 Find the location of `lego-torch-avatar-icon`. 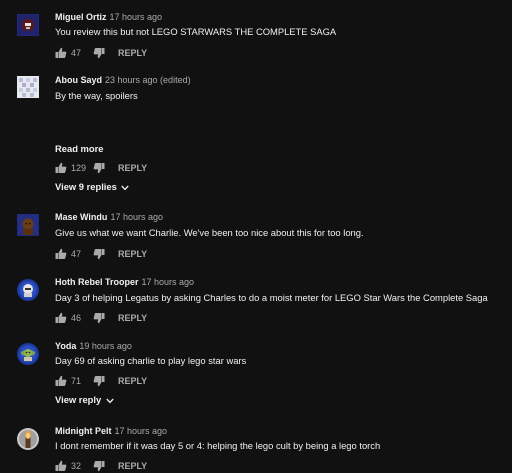

lego-torch-avatar-icon is located at coordinates (28, 439).